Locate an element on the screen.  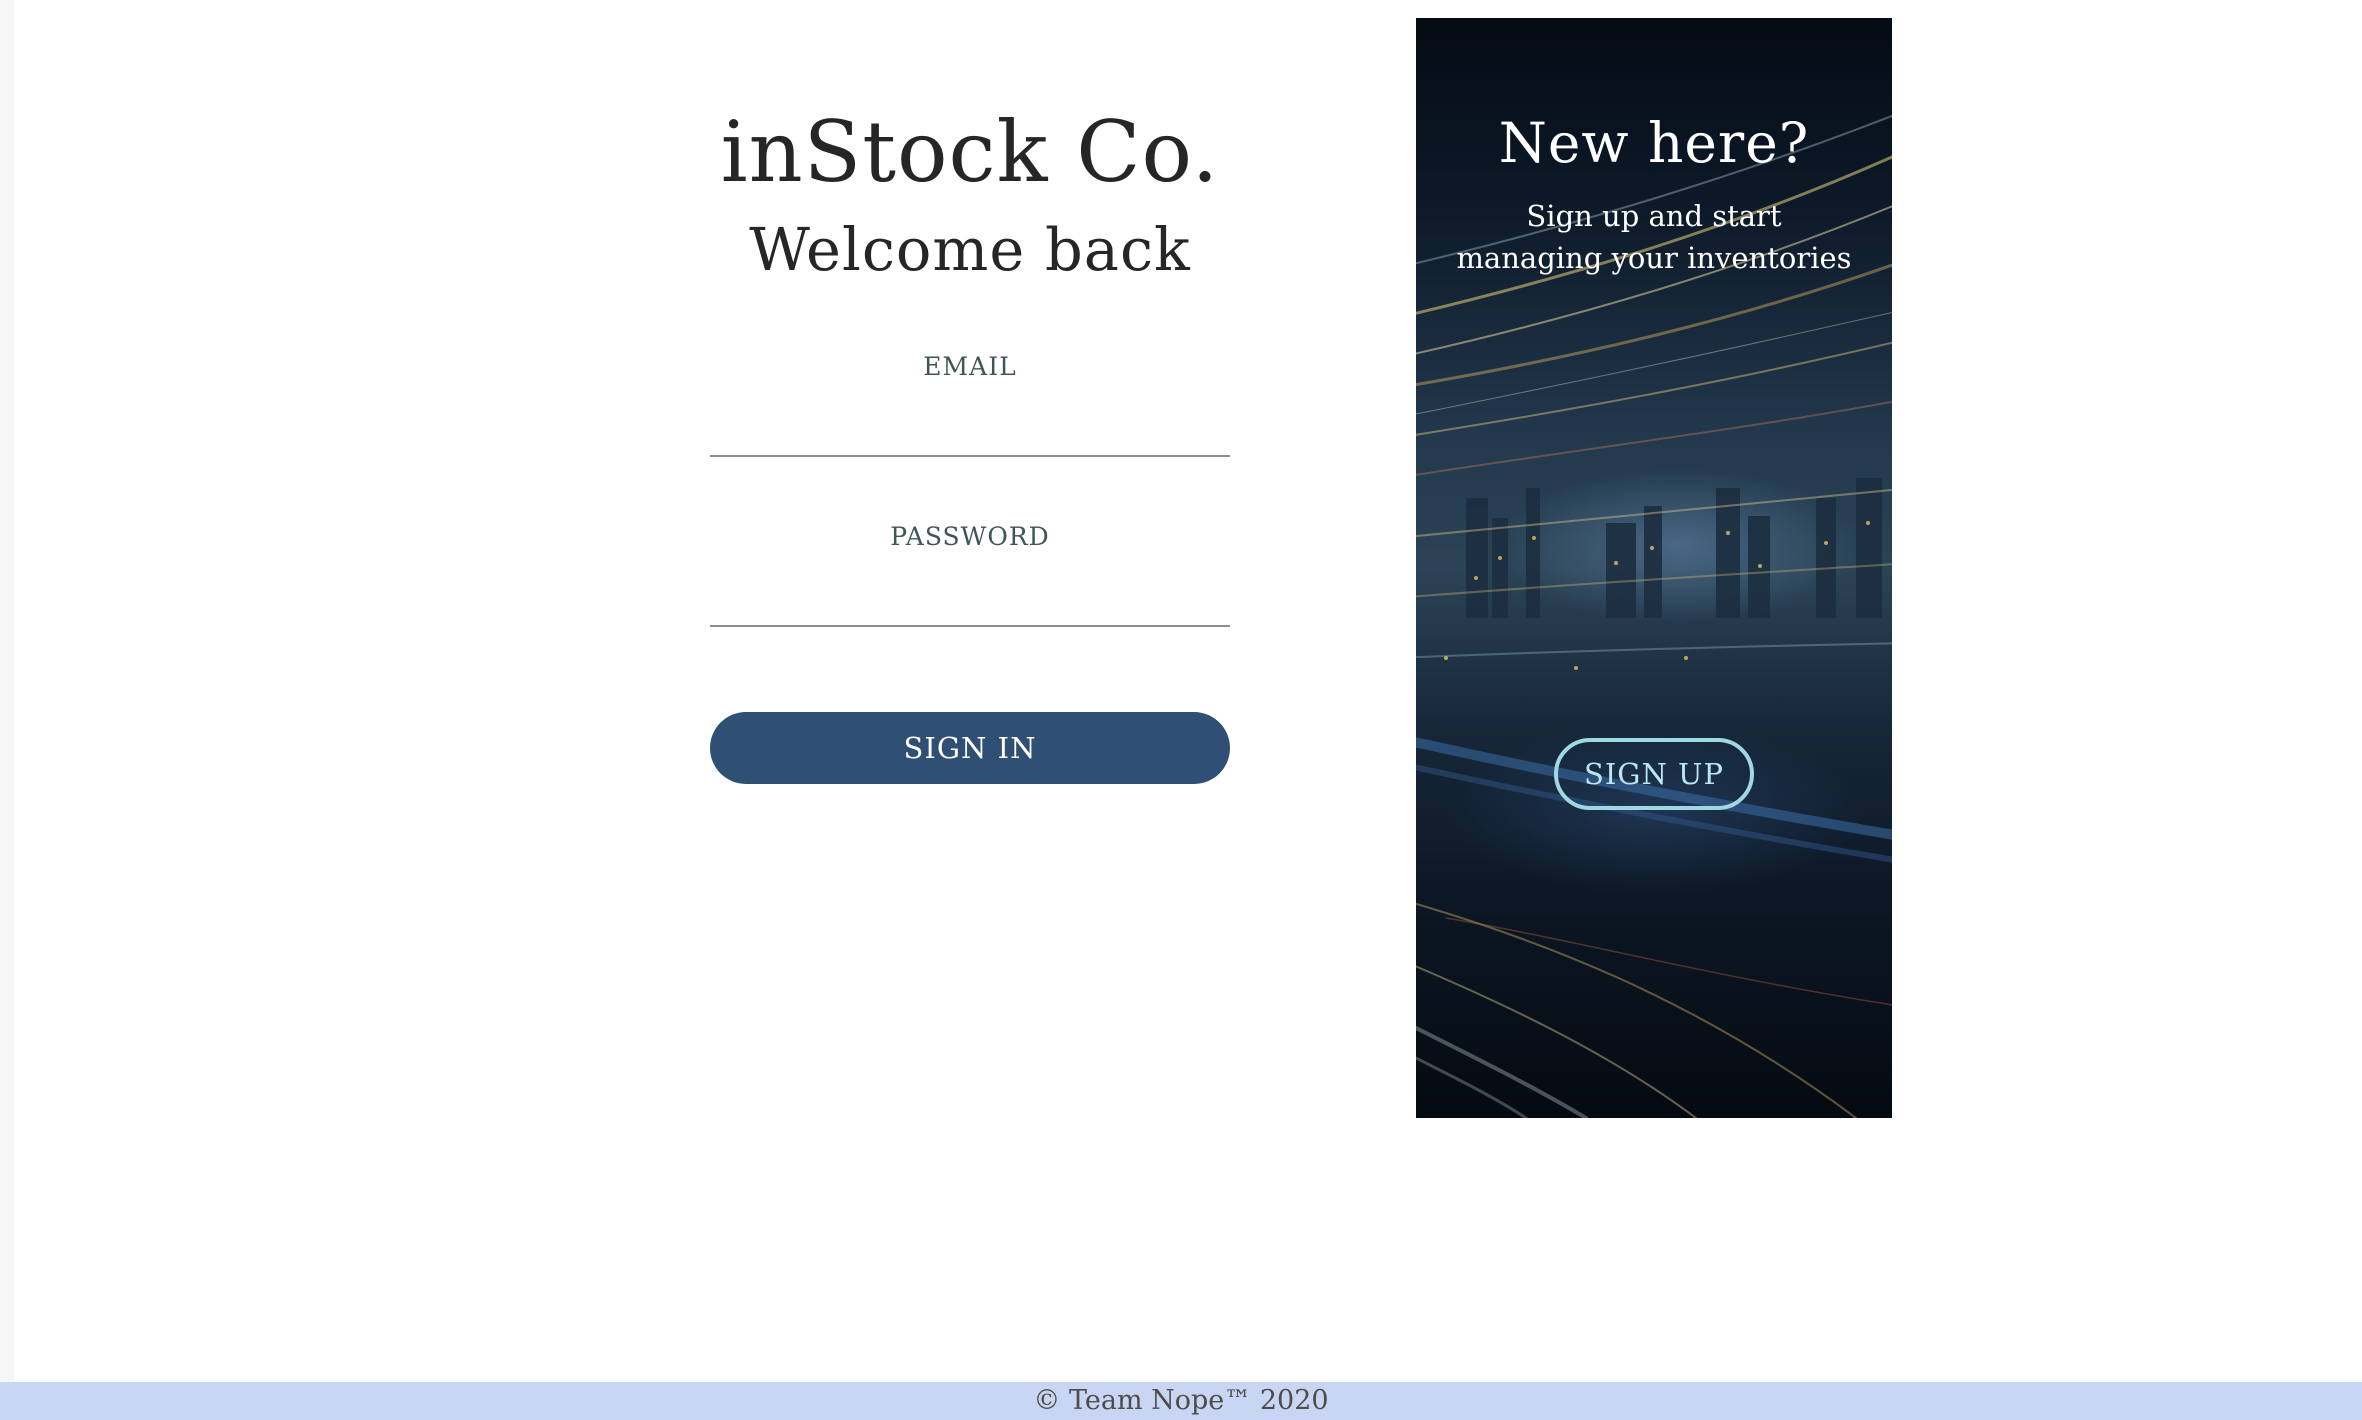
signin-button: SIGN IN is located at coordinates (970, 748).